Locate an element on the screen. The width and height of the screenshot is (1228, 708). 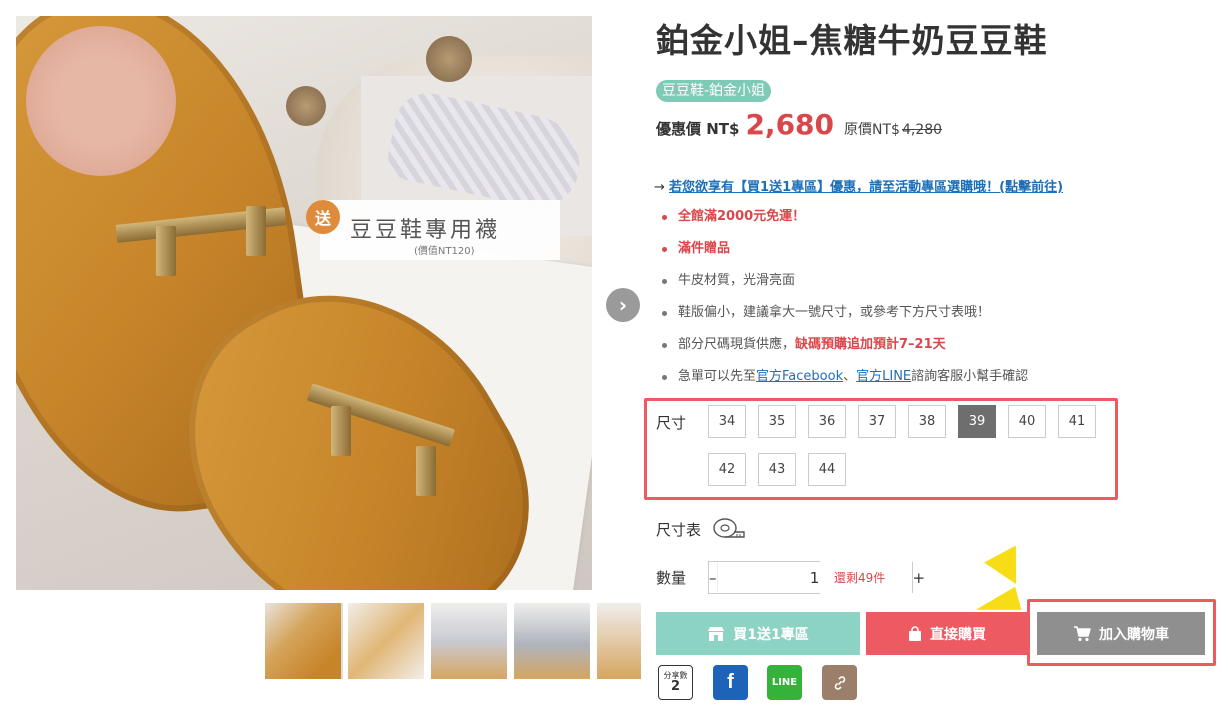
list-item-text: 諮詢客服小幫手確認 is located at coordinates (970, 376).